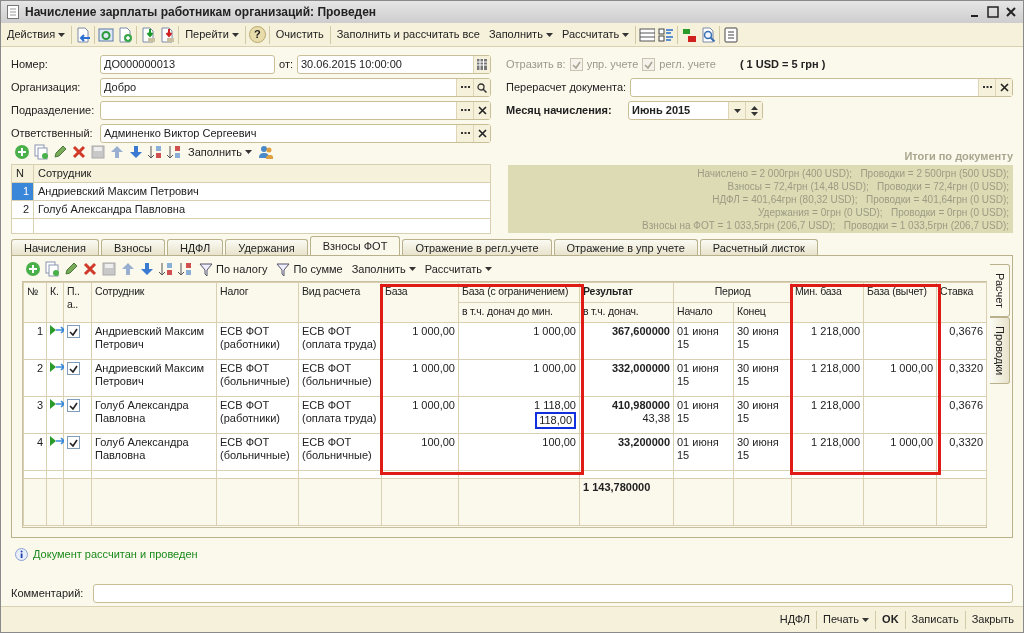  What do you see at coordinates (835, 405) in the screenshot?
I see `min-base-amount: 1 218,000` at bounding box center [835, 405].